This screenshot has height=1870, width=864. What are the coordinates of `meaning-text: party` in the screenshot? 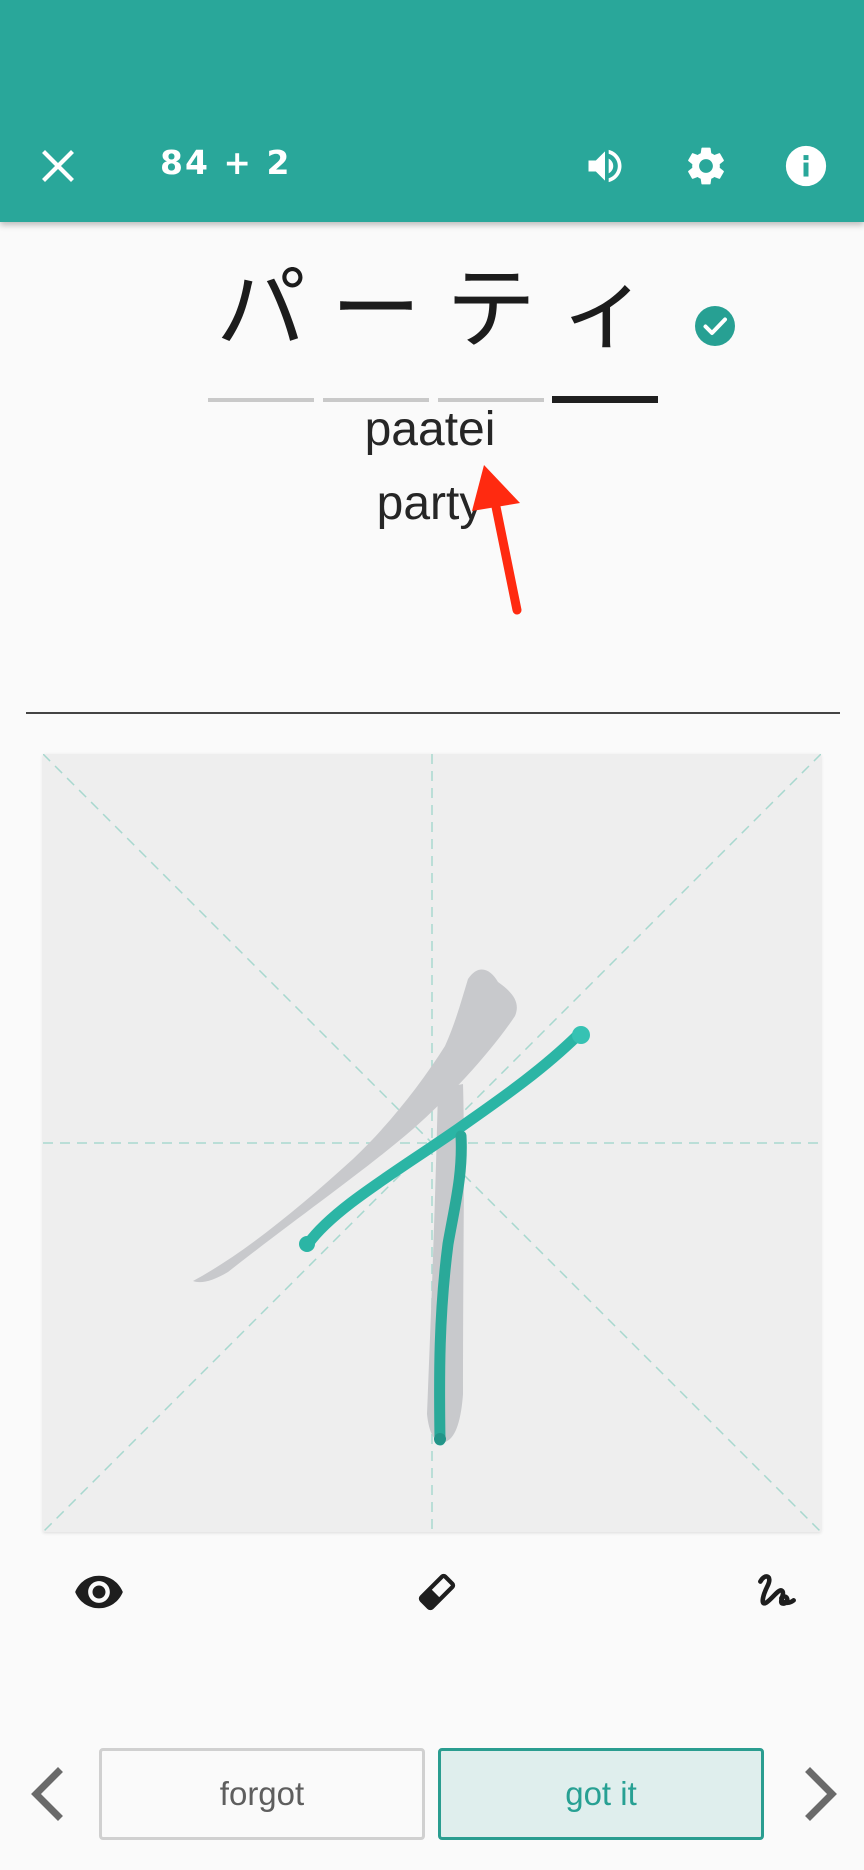 It's located at (432, 503).